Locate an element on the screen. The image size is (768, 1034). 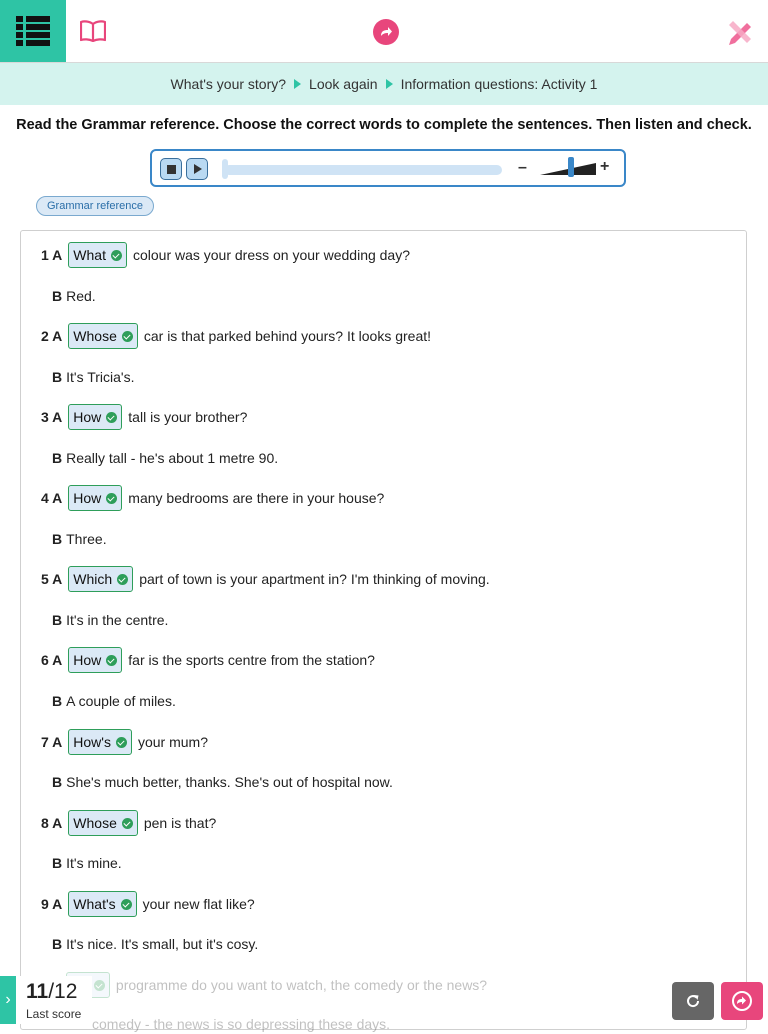
share-arrow-icon is located at coordinates (386, 31).